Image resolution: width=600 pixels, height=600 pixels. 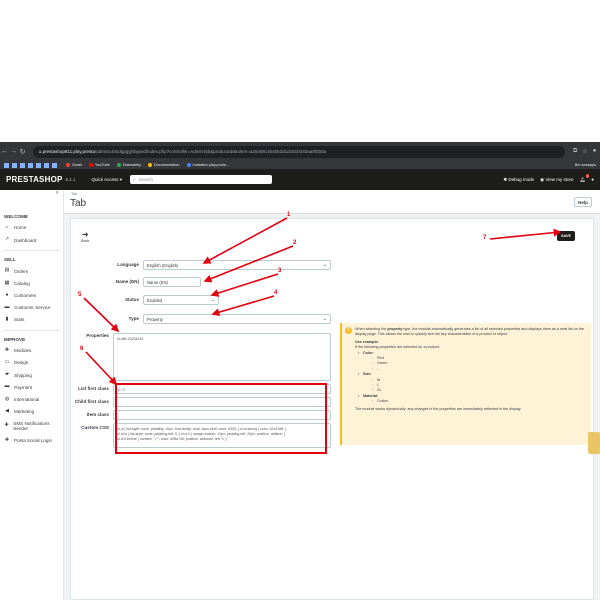 What do you see at coordinates (31, 283) in the screenshot?
I see `sidebar-item-catalog: ▦ Catalog` at bounding box center [31, 283].